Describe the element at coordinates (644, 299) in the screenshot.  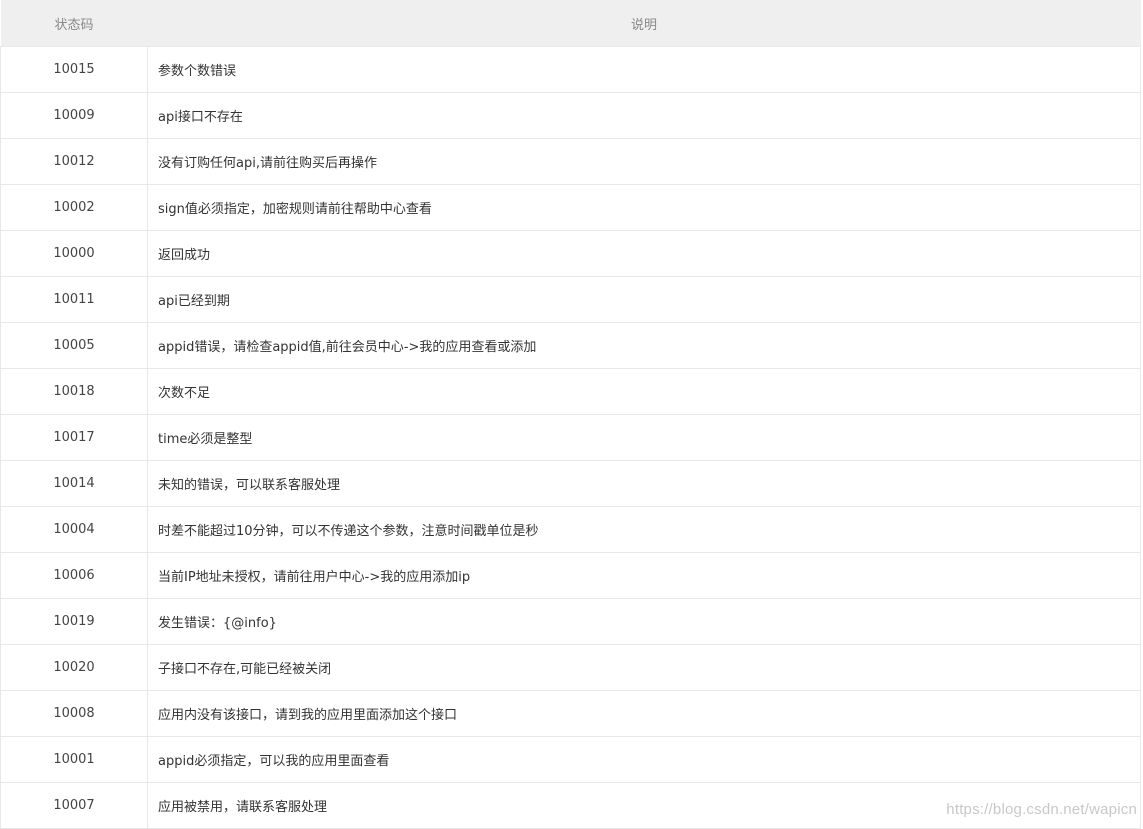
I see `description-cell: api已经到期` at that location.